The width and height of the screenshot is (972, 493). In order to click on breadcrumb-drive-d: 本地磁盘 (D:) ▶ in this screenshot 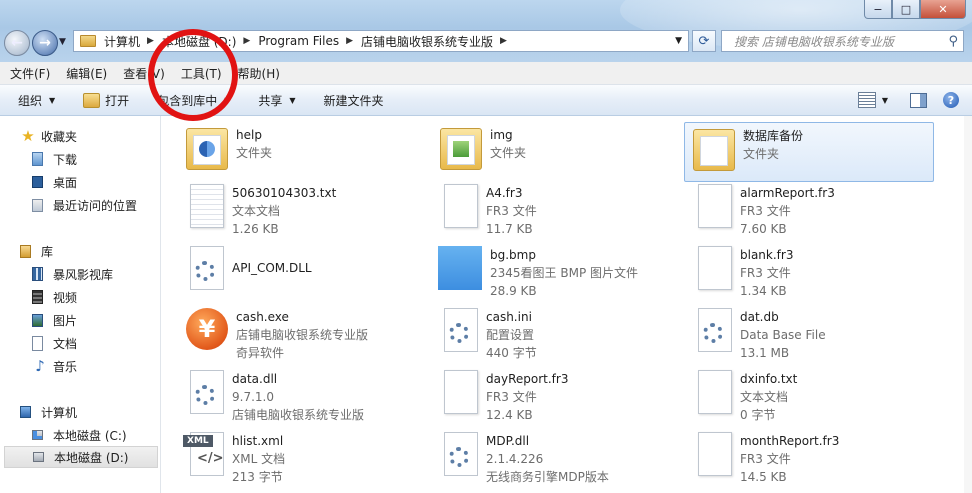, I will do `click(206, 41)`.